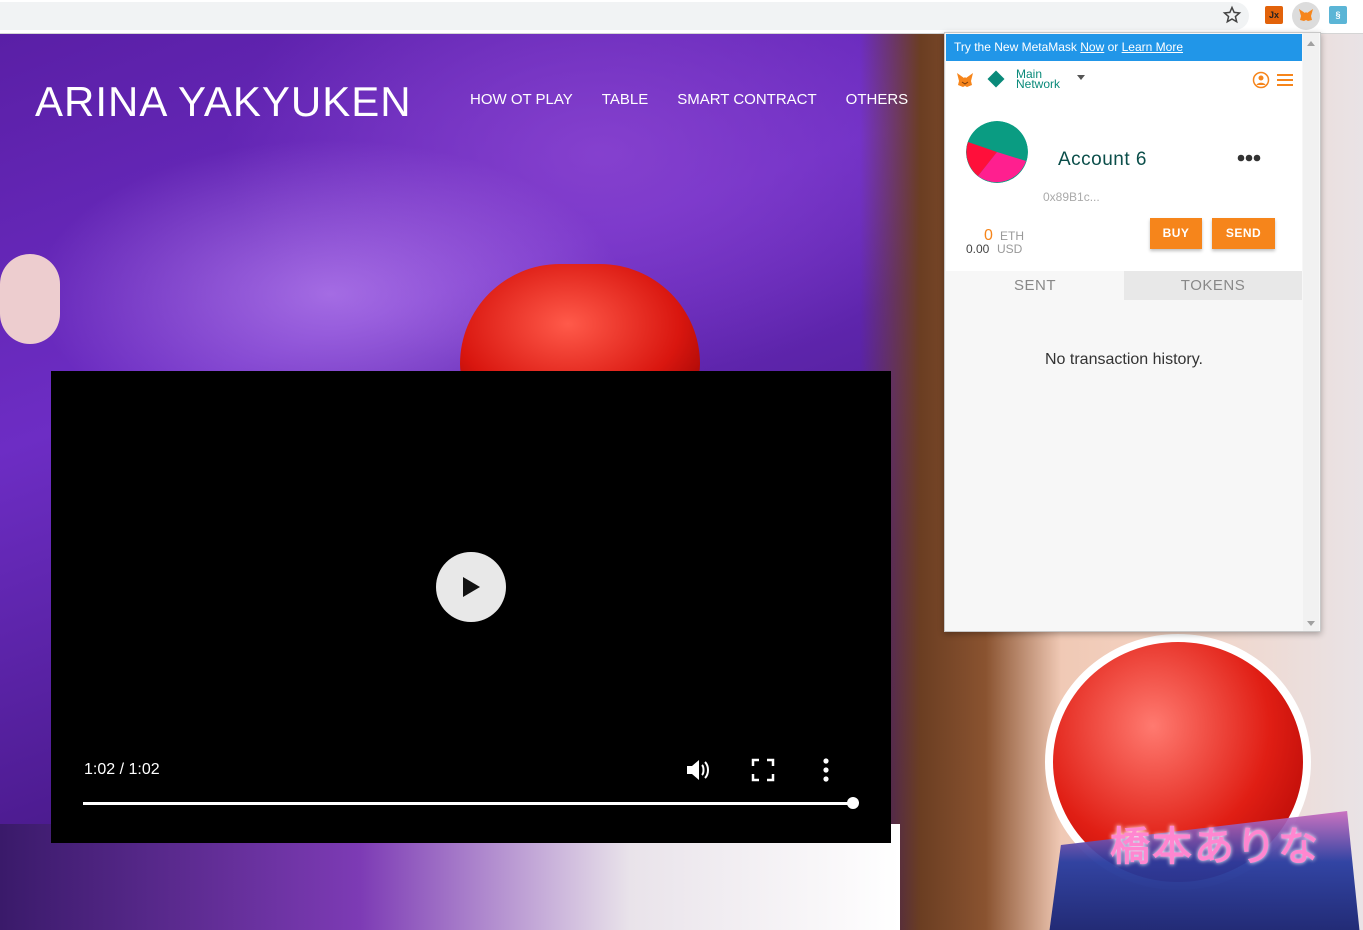 The width and height of the screenshot is (1363, 930). What do you see at coordinates (1012, 236) in the screenshot?
I see `eth-unit: ETH` at bounding box center [1012, 236].